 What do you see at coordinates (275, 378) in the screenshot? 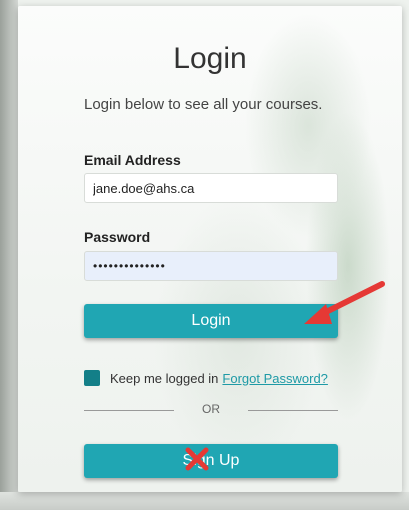
I see `forgot-password-link: Forgot Password?` at bounding box center [275, 378].